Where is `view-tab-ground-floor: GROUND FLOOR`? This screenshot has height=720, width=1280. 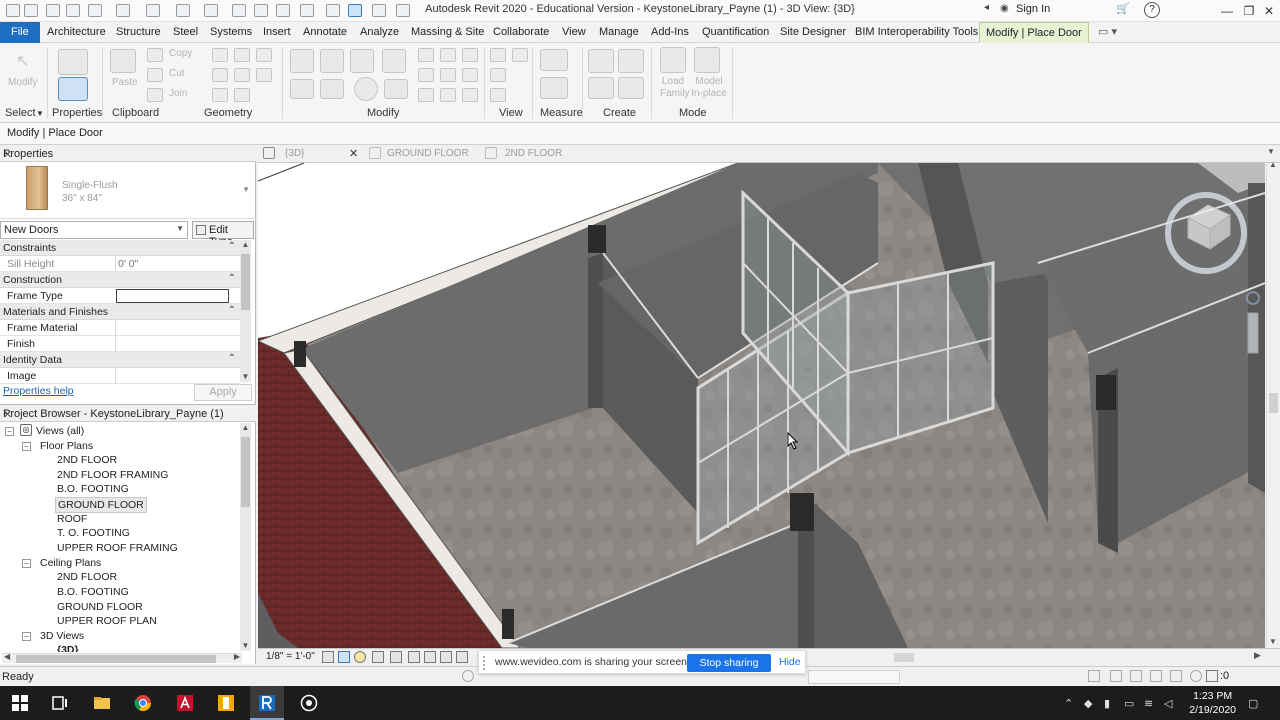
view-tab-ground-floor: GROUND FLOOR is located at coordinates (419, 155).